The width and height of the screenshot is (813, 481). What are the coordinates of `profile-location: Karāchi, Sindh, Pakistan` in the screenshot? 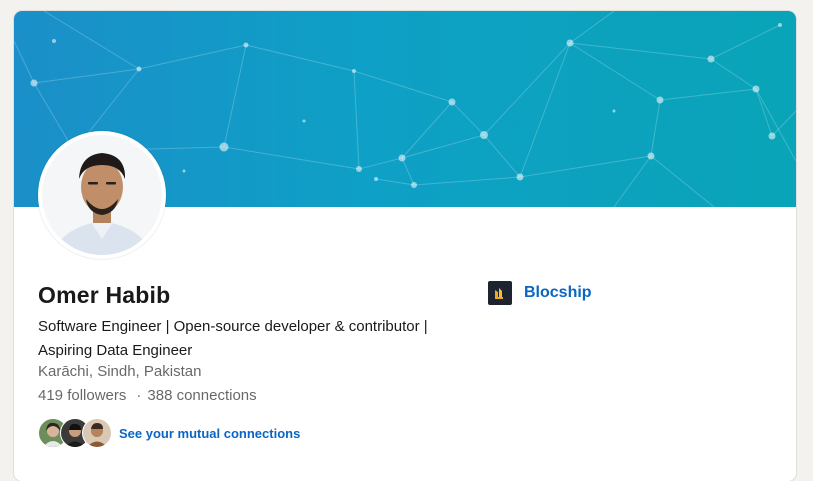 It's located at (120, 371).